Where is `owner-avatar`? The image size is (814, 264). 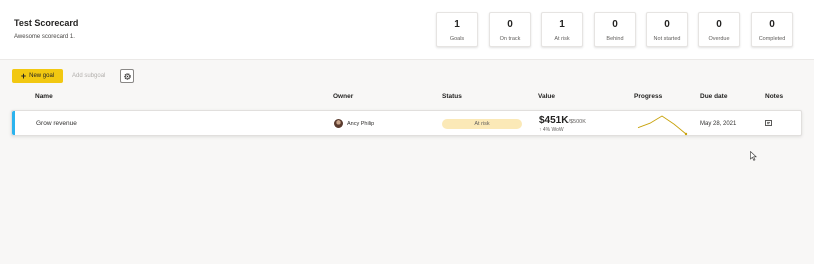 owner-avatar is located at coordinates (338, 123).